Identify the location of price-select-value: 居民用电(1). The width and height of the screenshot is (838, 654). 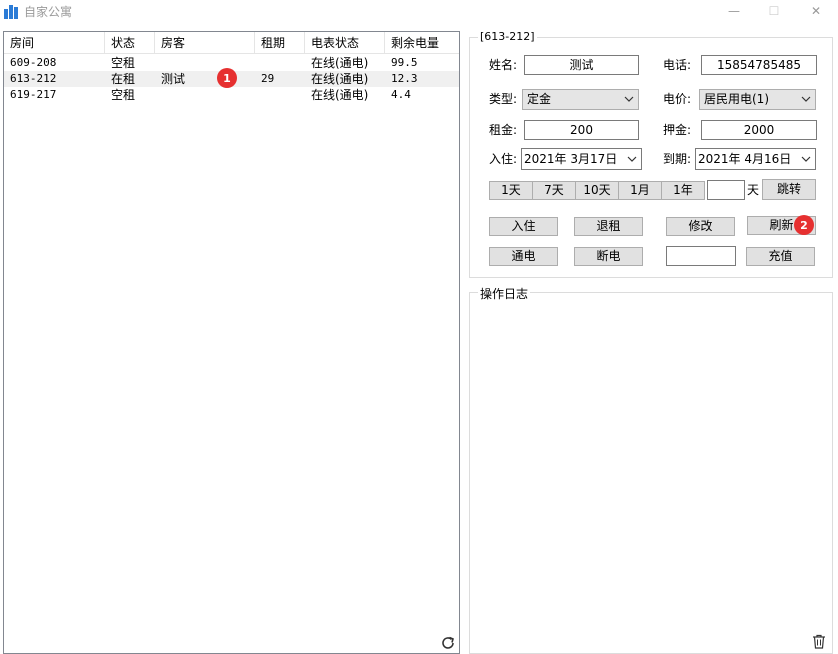
(736, 99).